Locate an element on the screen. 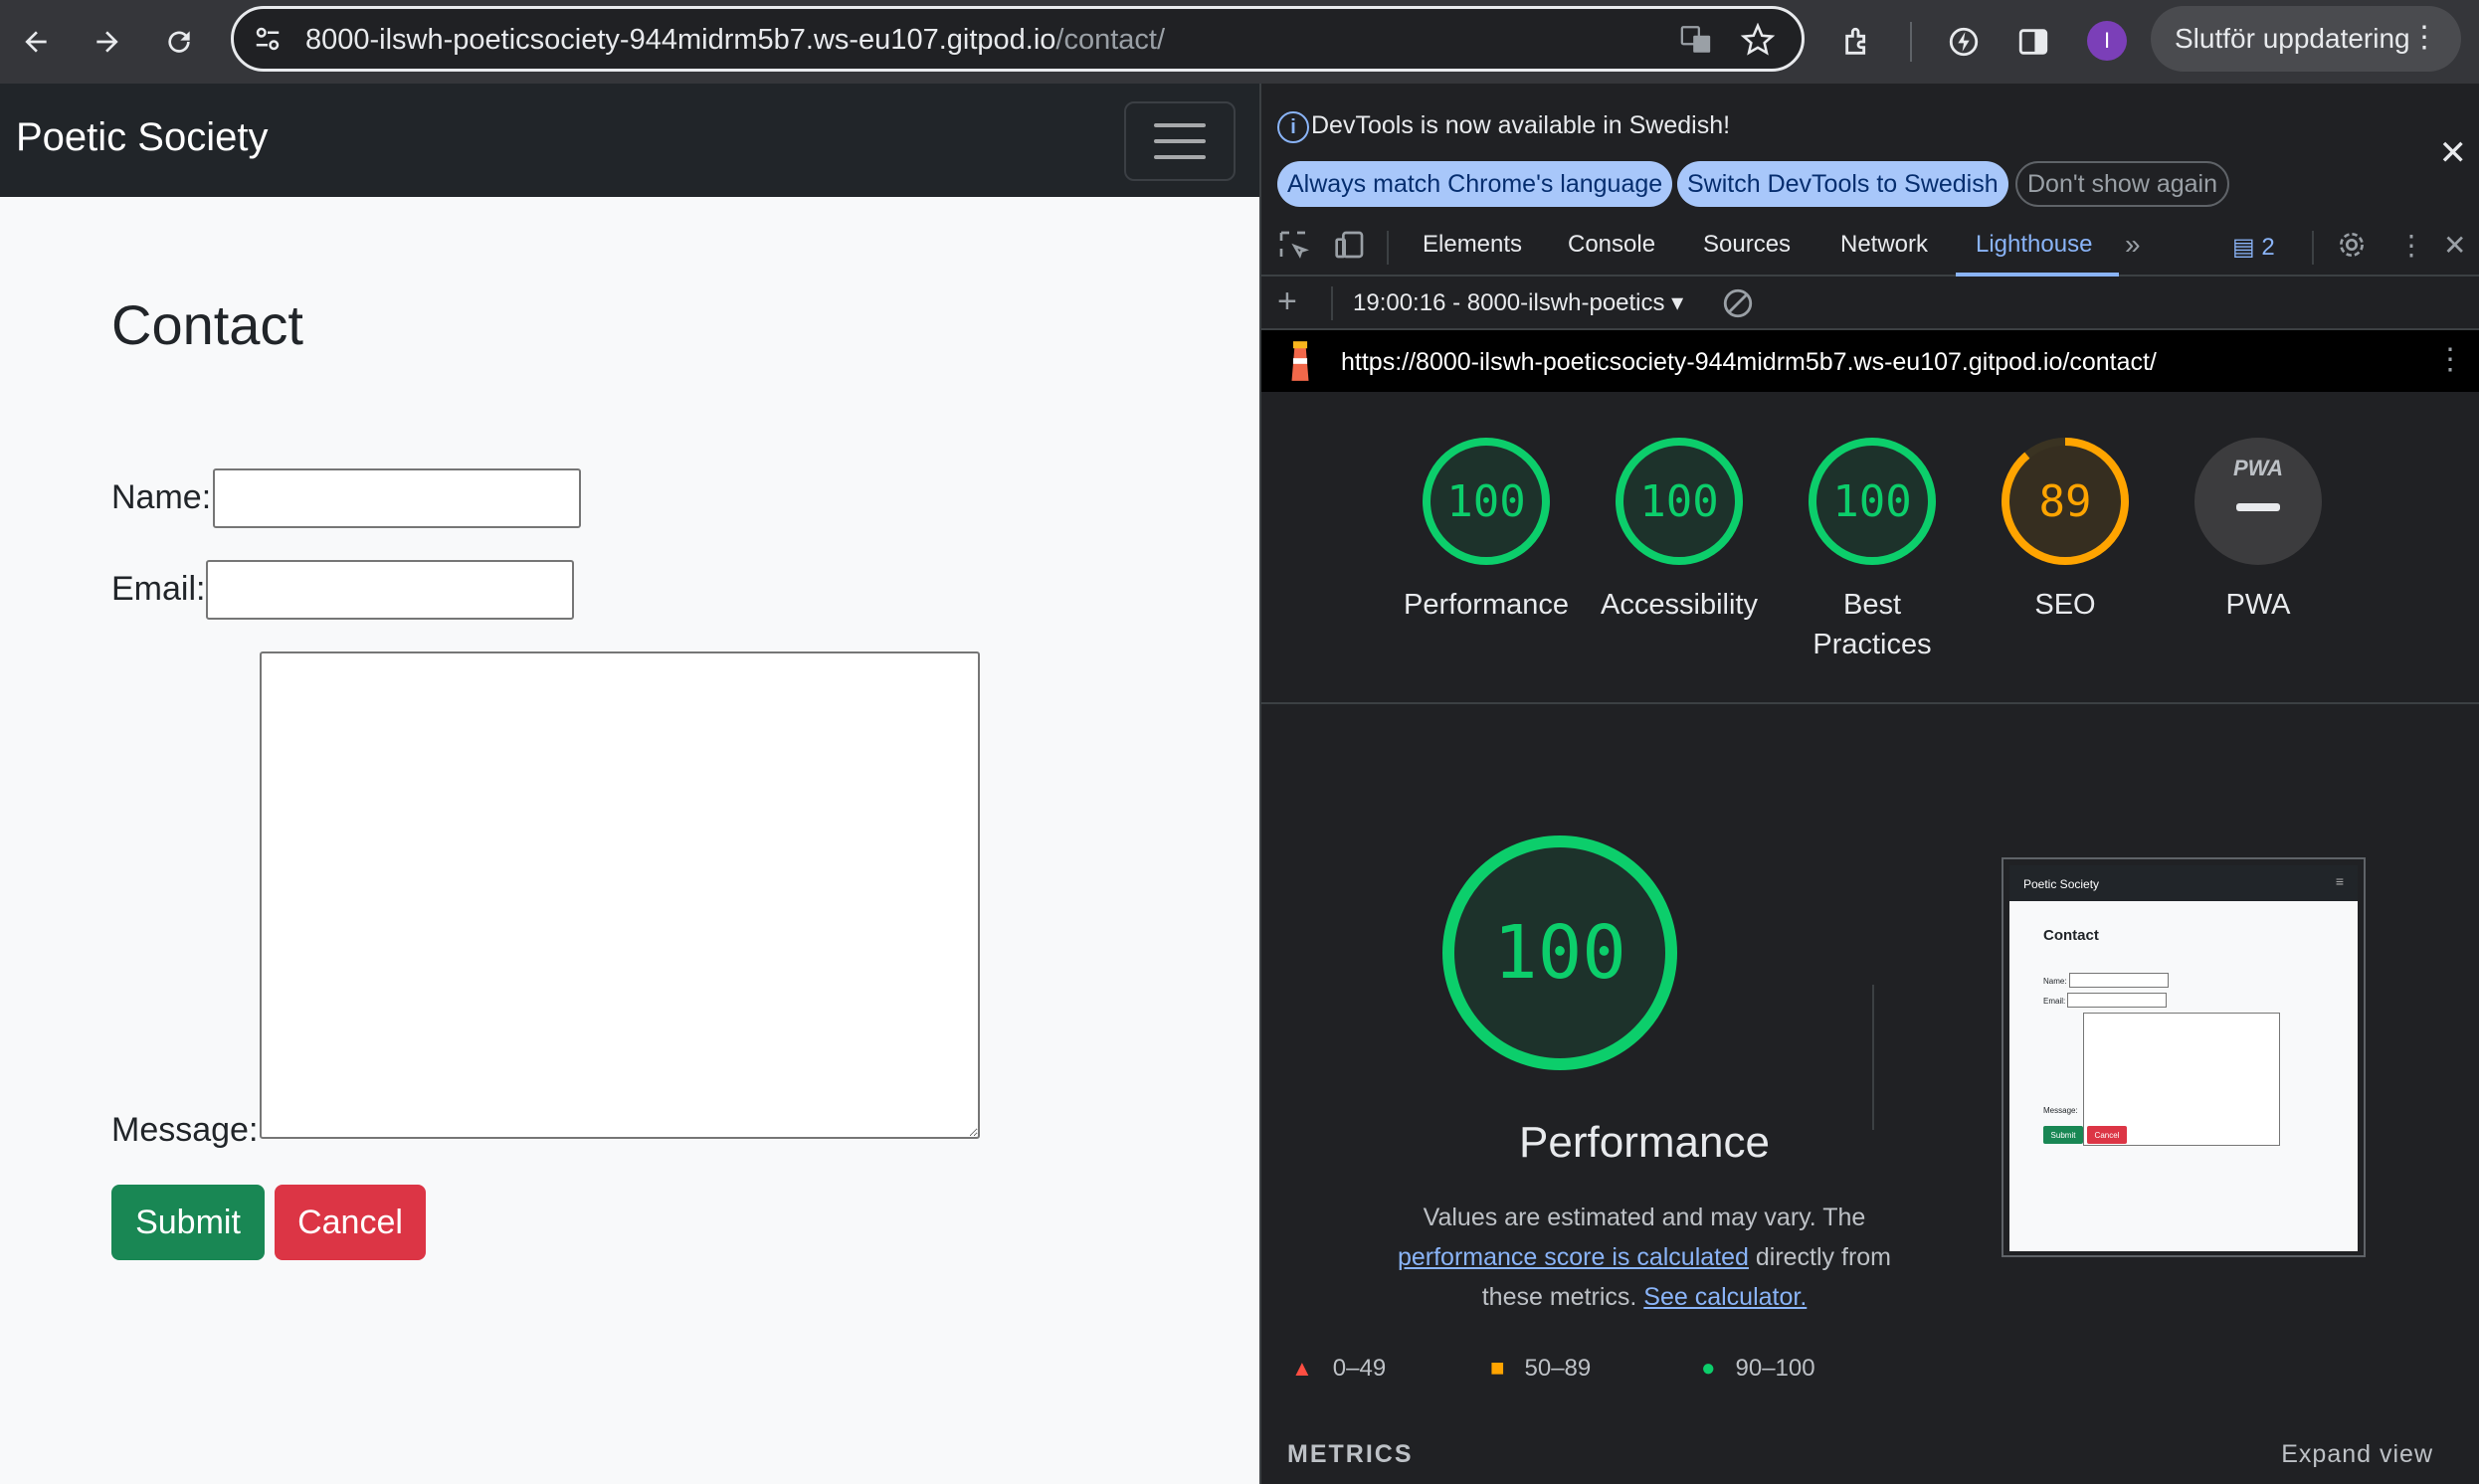 Image resolution: width=2479 pixels, height=1484 pixels. main-title: Performance is located at coordinates (1644, 1143).